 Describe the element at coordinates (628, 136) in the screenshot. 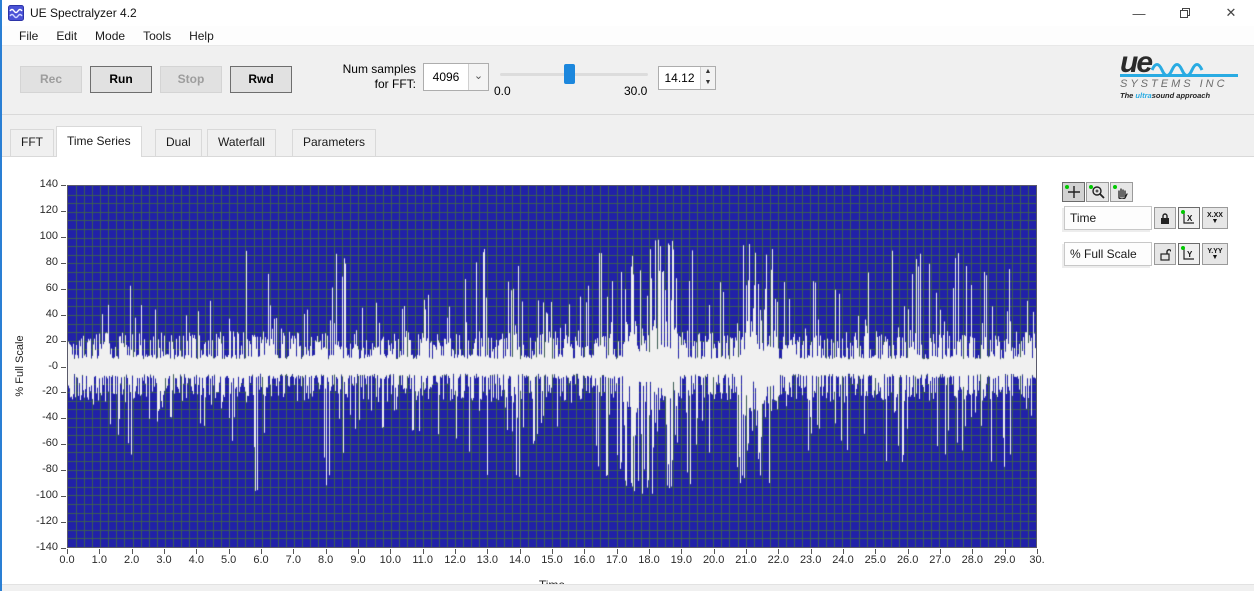

I see `tab-strip: FFT Time Series Dual Waterfall Parameters` at that location.